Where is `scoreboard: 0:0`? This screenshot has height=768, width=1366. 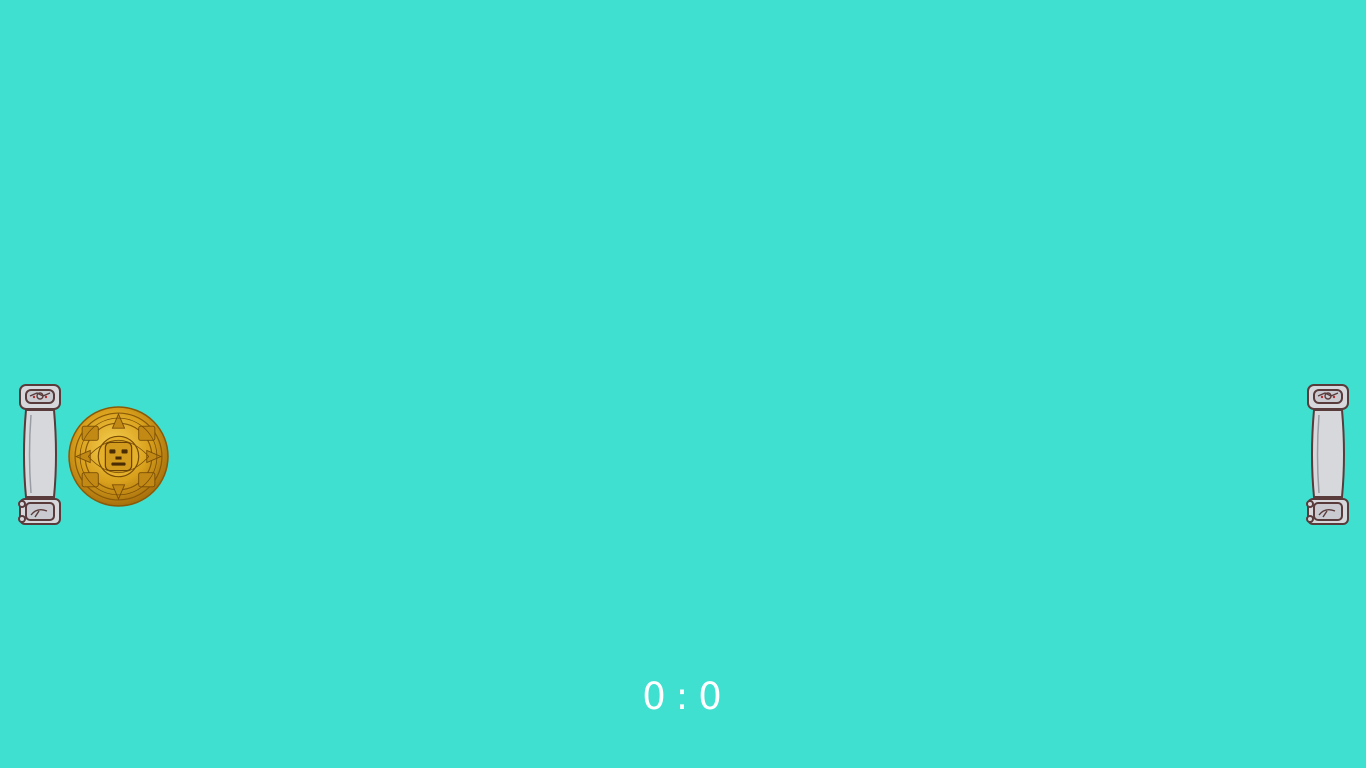
scoreboard: 0:0 is located at coordinates (683, 697).